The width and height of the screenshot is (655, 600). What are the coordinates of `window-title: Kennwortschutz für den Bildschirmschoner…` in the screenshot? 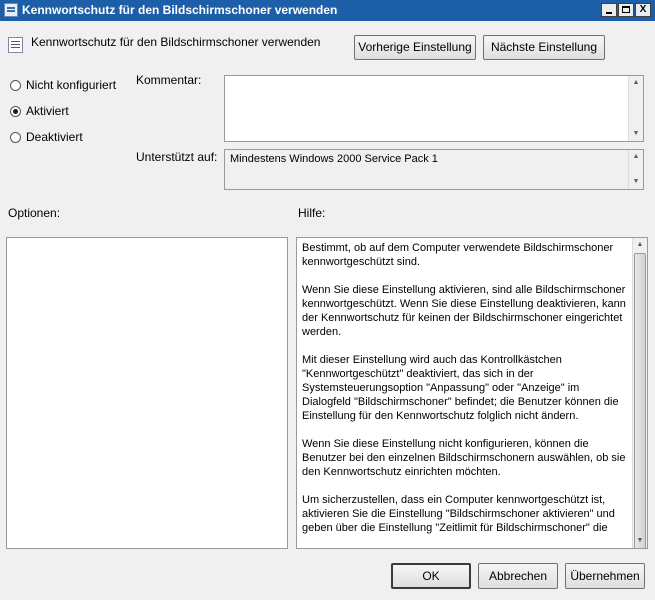 It's located at (180, 10).